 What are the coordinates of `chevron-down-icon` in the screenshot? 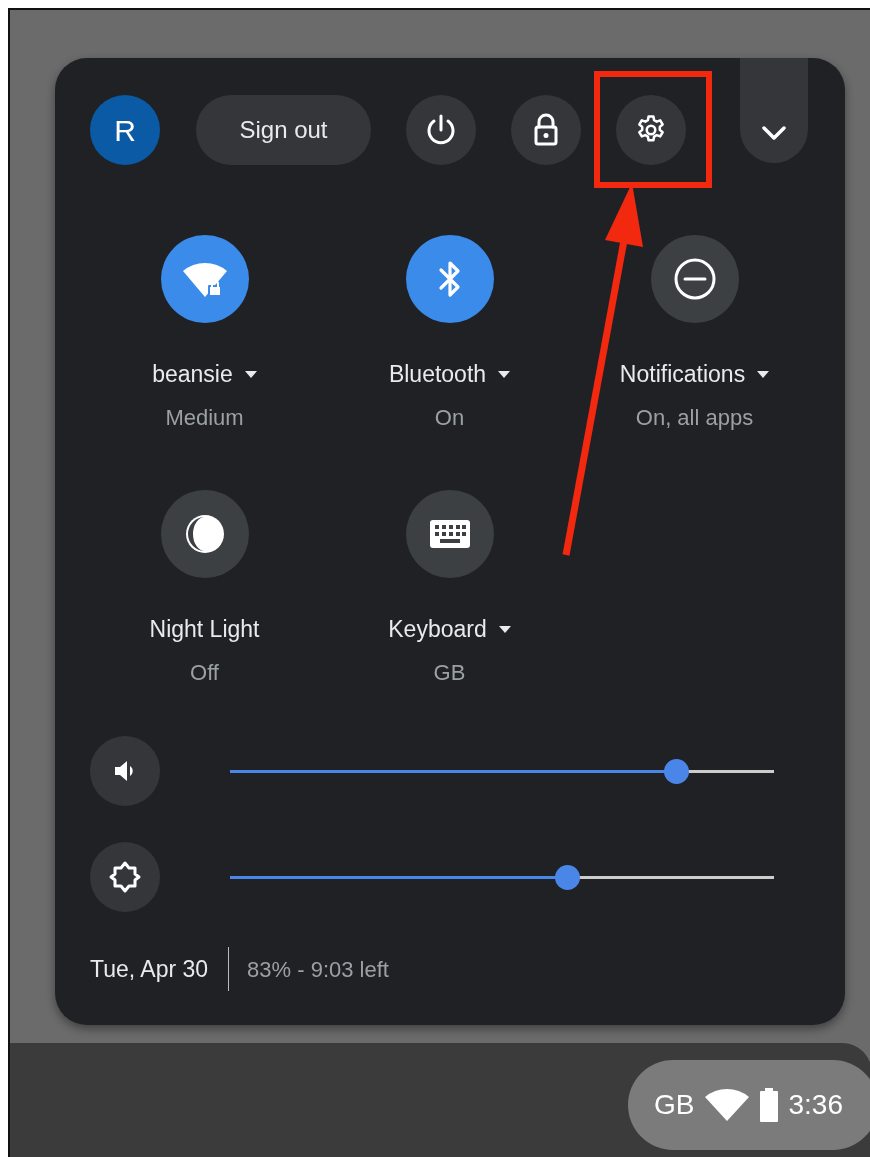 It's located at (774, 133).